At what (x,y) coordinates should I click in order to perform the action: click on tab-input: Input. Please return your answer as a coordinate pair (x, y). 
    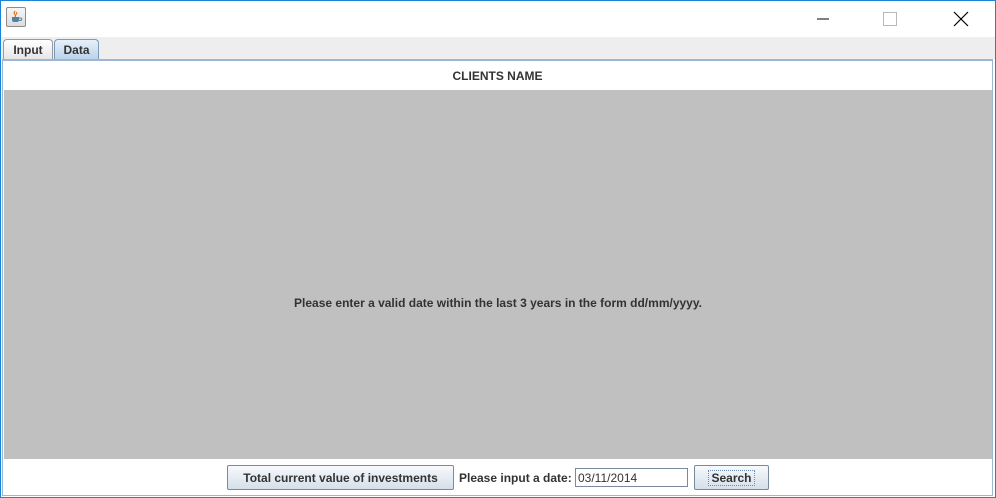
    Looking at the image, I should click on (28, 49).